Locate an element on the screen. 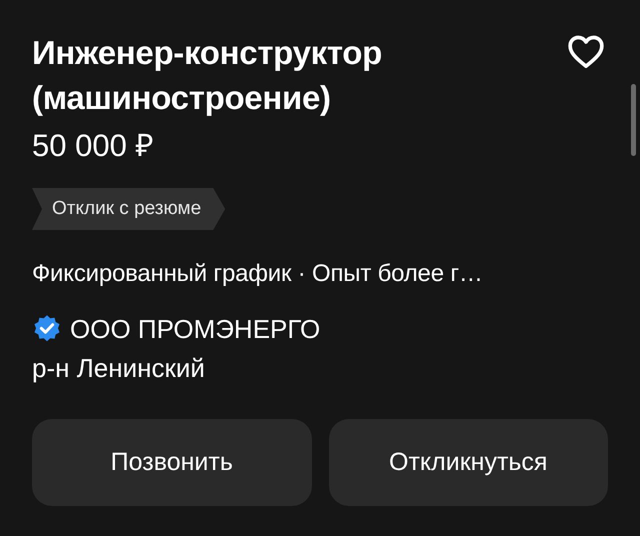 This screenshot has width=640, height=536. response-tag: Отклик с резюме is located at coordinates (129, 209).